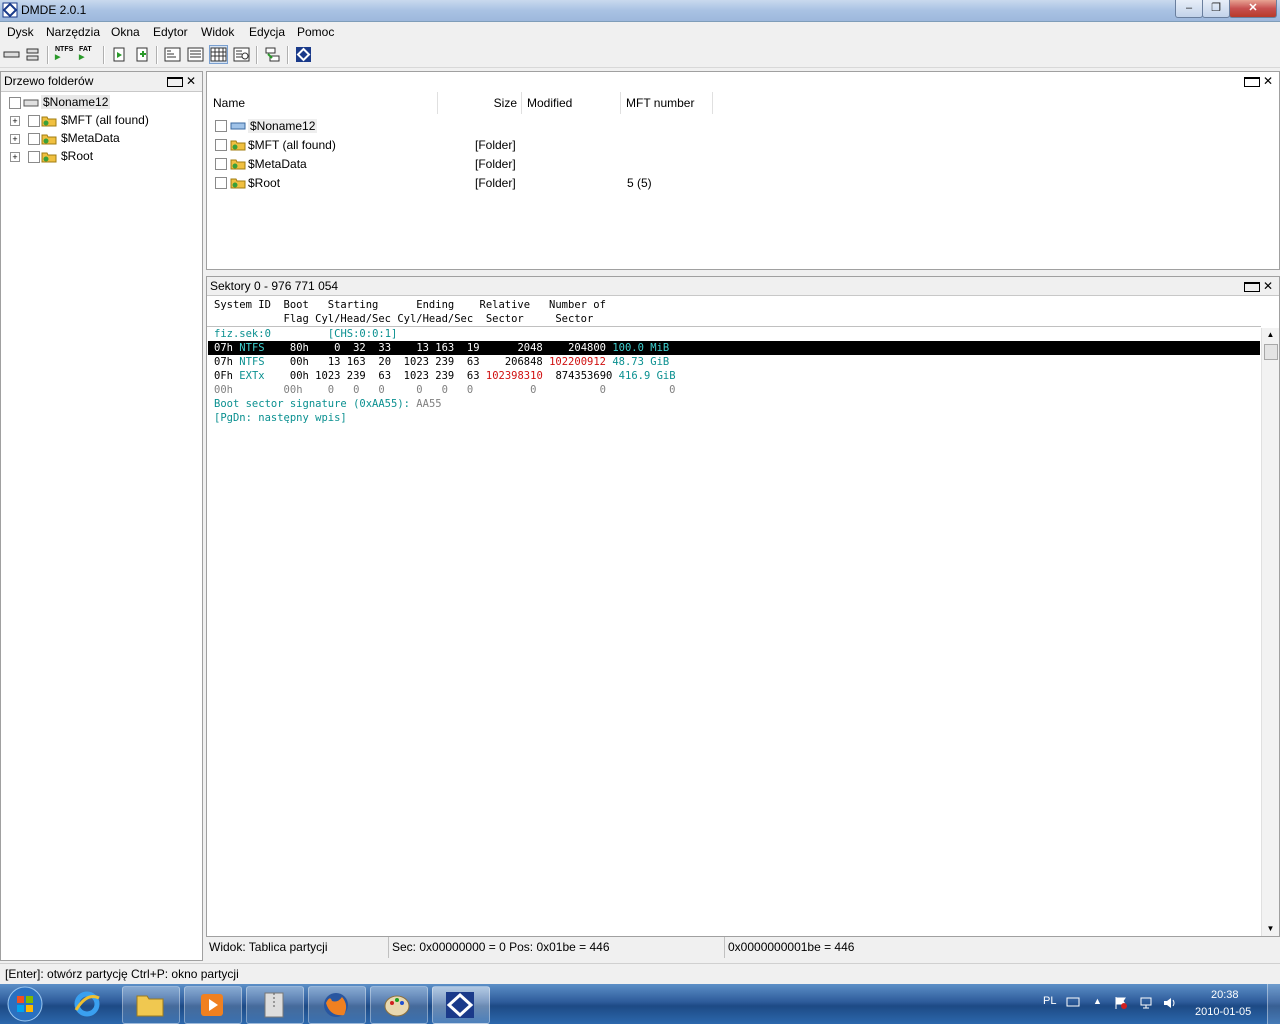 The image size is (1280, 1024). I want to click on title-bar: DMDE 2.0.1 – ❐ ✕, so click(640, 11).